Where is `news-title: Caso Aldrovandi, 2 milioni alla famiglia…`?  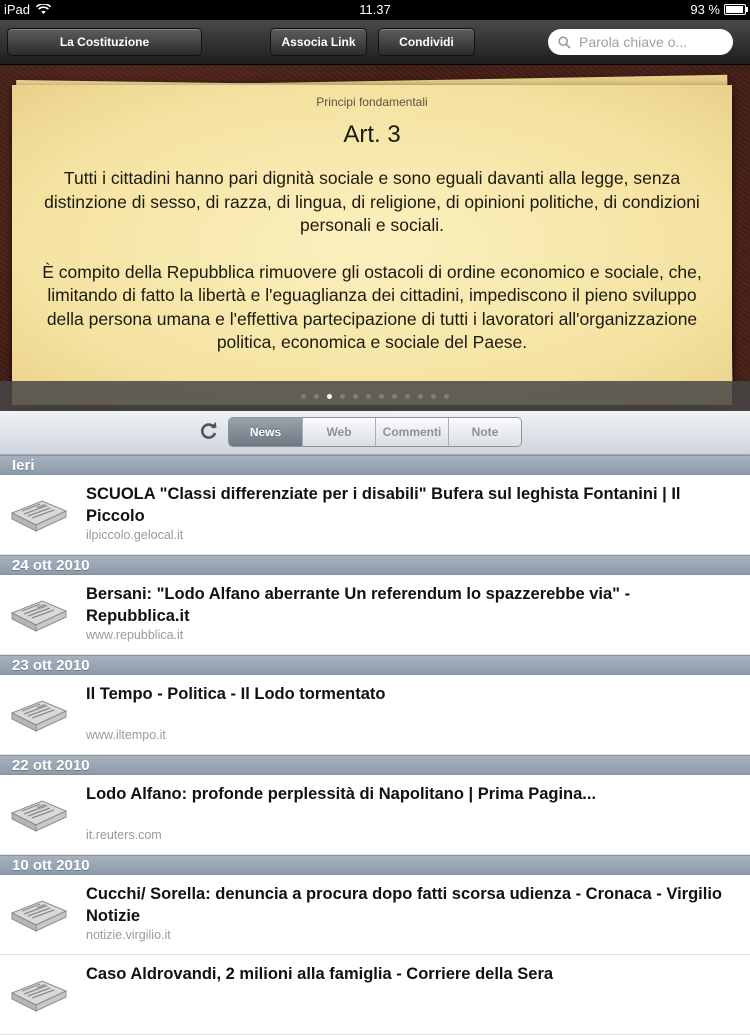 news-title: Caso Aldrovandi, 2 milioni alla famiglia… is located at coordinates (320, 974).